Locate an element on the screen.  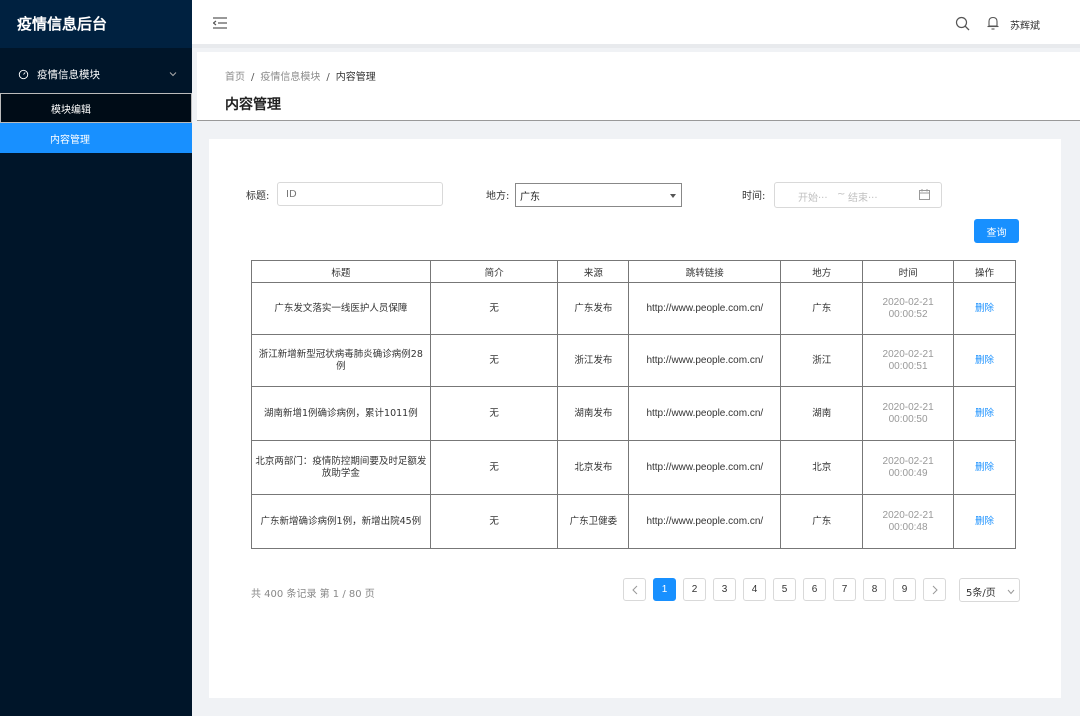
cell-source: 广东卫健委 is located at coordinates (593, 521).